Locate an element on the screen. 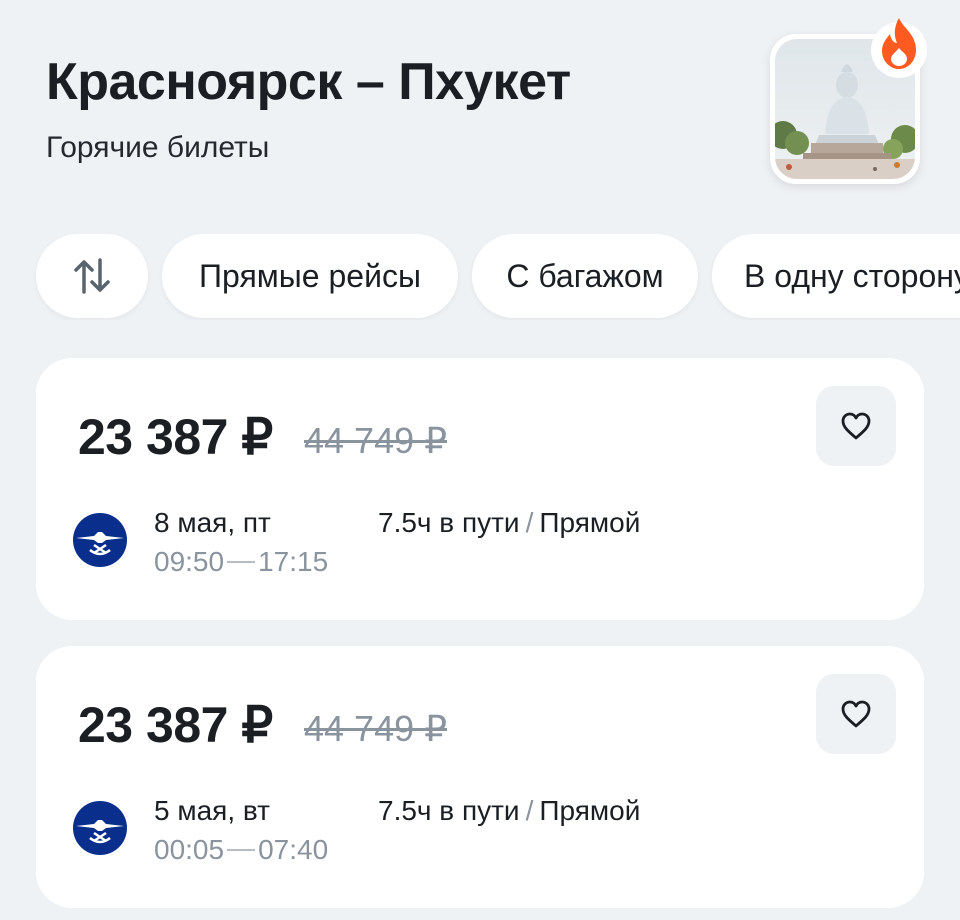 The height and width of the screenshot is (920, 960). flight-times: 00:05 07:40 is located at coordinates (241, 850).